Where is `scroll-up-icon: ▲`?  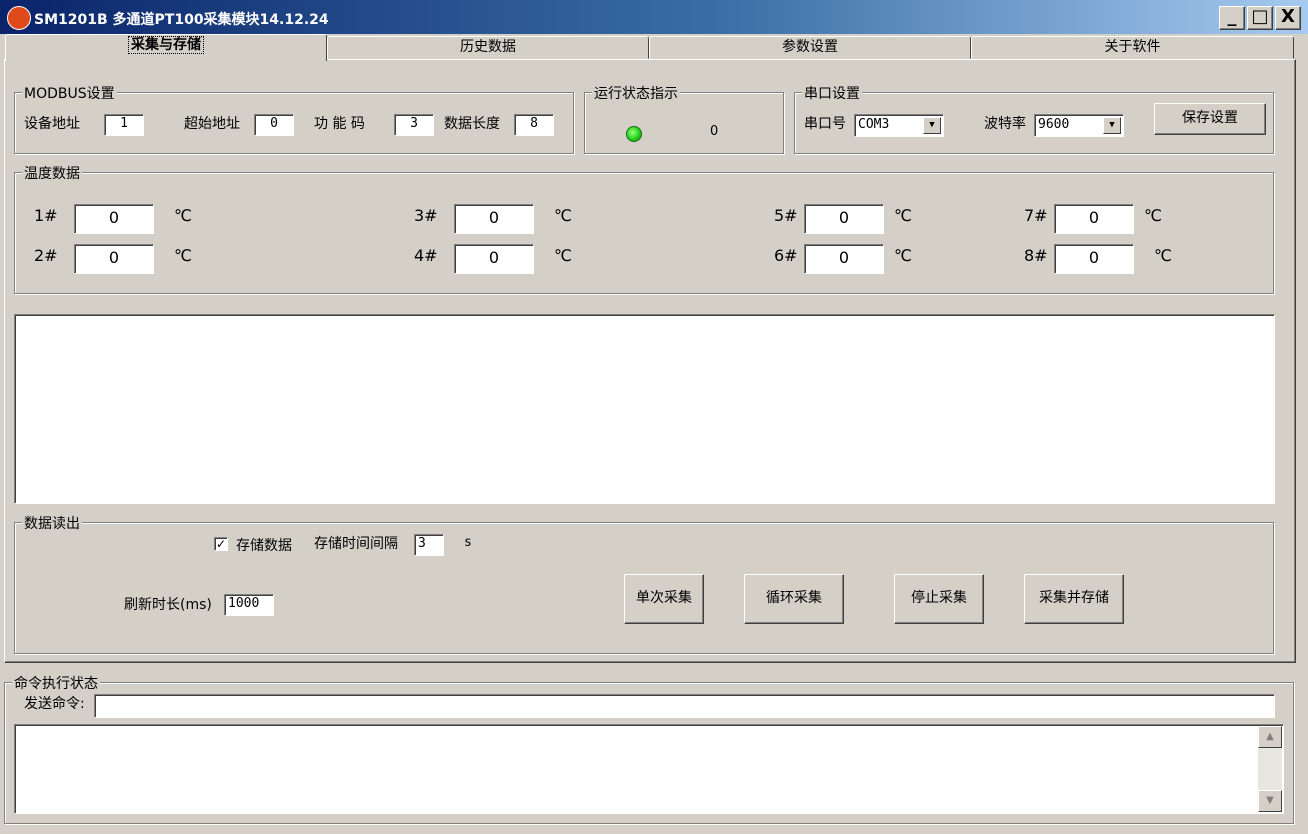 scroll-up-icon: ▲ is located at coordinates (1270, 737).